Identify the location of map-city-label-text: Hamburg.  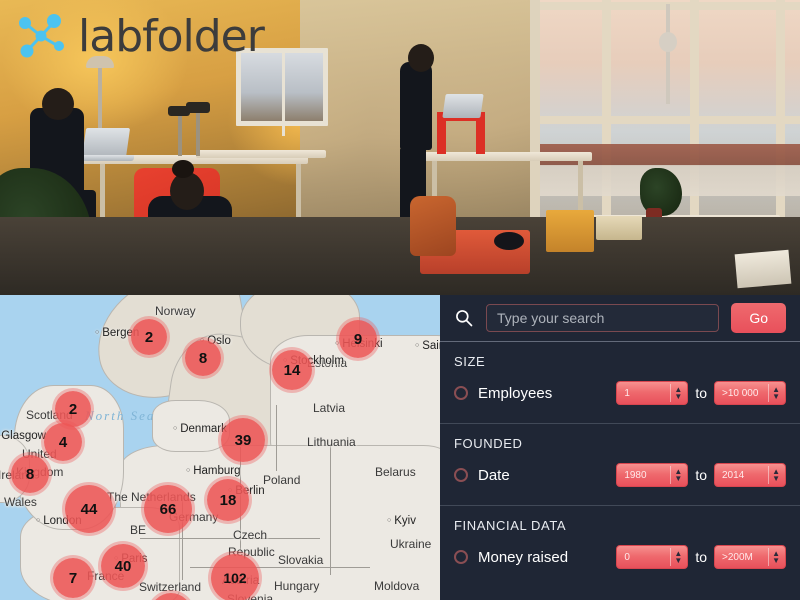
(217, 471).